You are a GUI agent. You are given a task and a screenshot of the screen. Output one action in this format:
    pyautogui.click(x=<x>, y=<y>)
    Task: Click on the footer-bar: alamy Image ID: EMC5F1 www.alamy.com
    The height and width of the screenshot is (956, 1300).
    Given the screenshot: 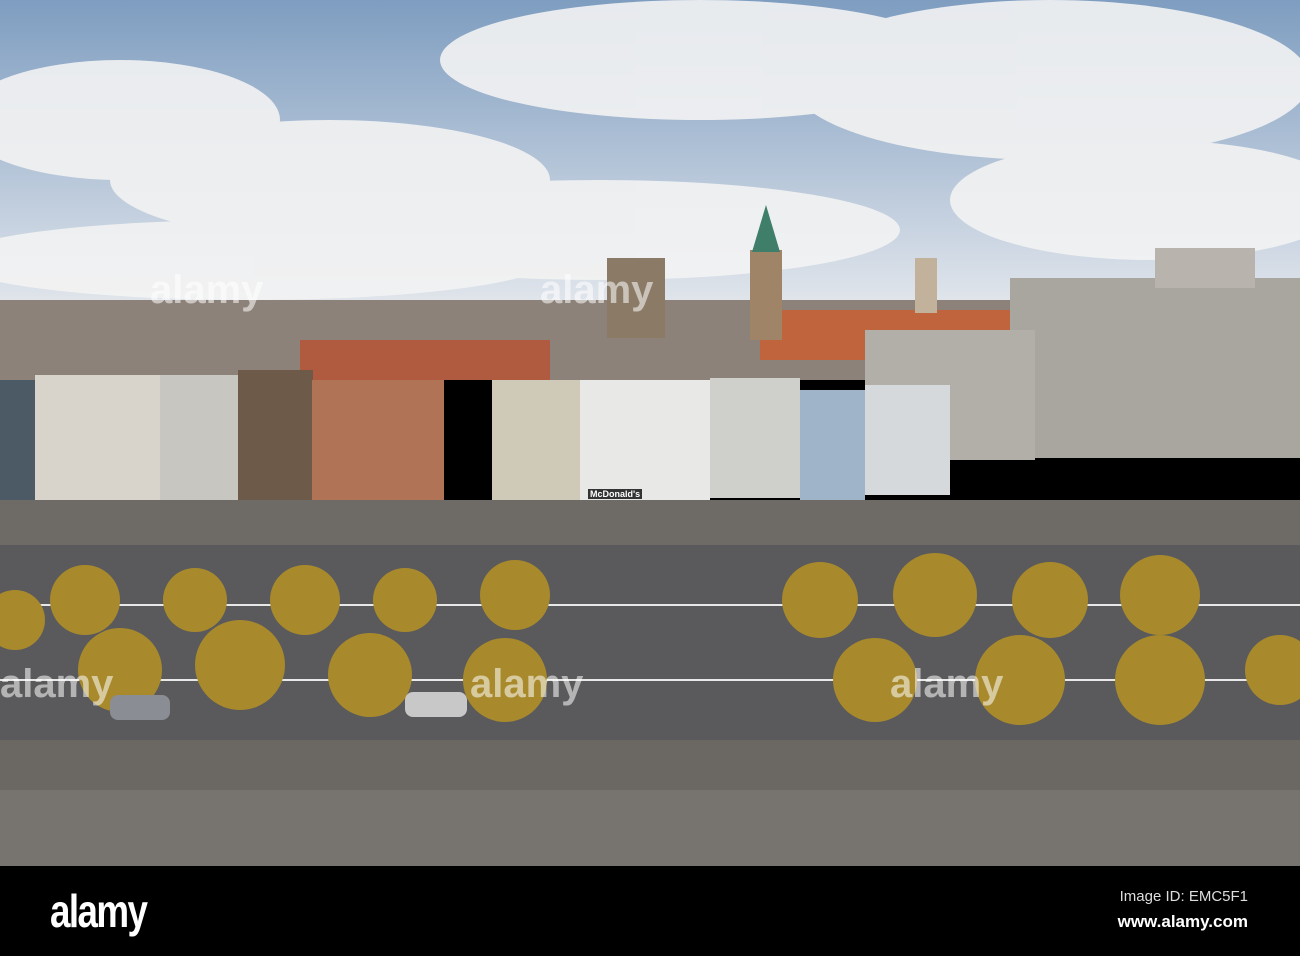 What is the action you would take?
    pyautogui.click(x=650, y=911)
    